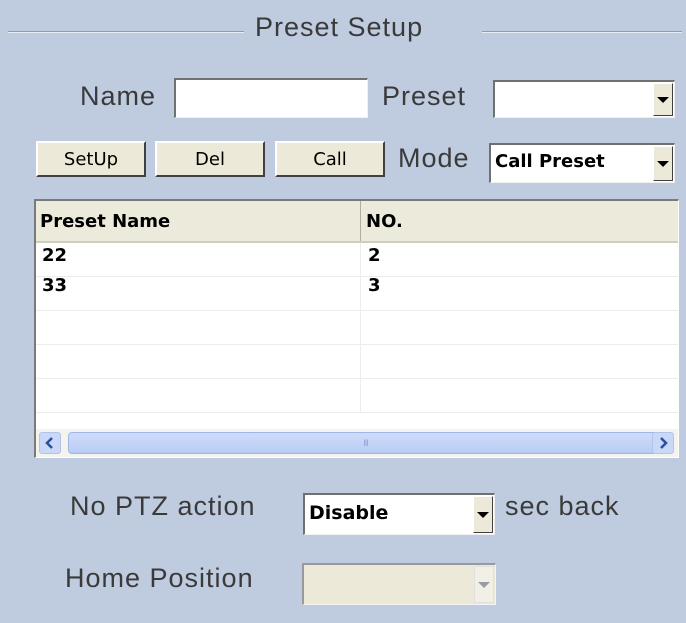  What do you see at coordinates (271, 98) in the screenshot?
I see `name-field` at bounding box center [271, 98].